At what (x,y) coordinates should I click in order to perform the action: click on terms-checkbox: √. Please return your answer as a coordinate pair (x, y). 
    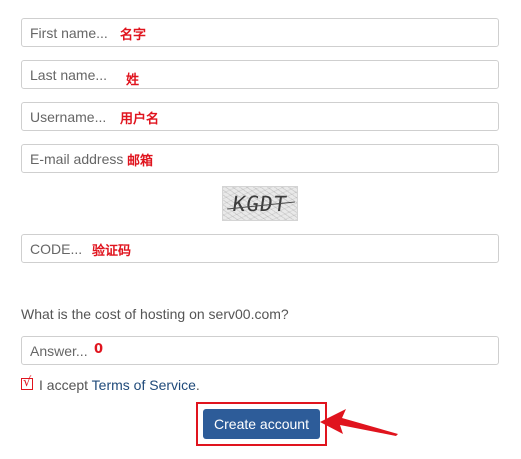
    Looking at the image, I should click on (27, 382).